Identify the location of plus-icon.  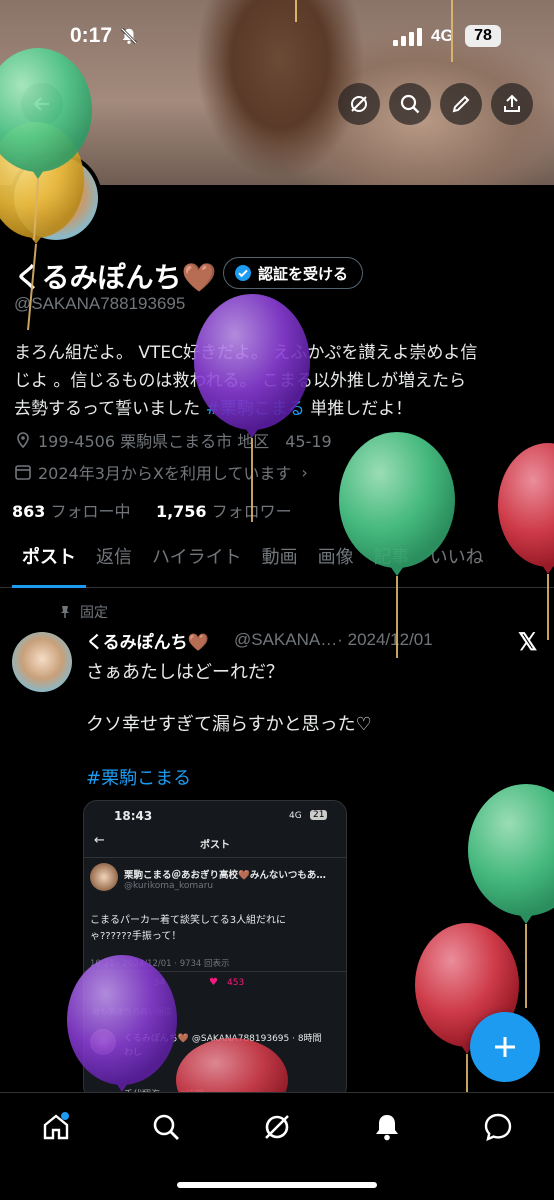
(505, 1047).